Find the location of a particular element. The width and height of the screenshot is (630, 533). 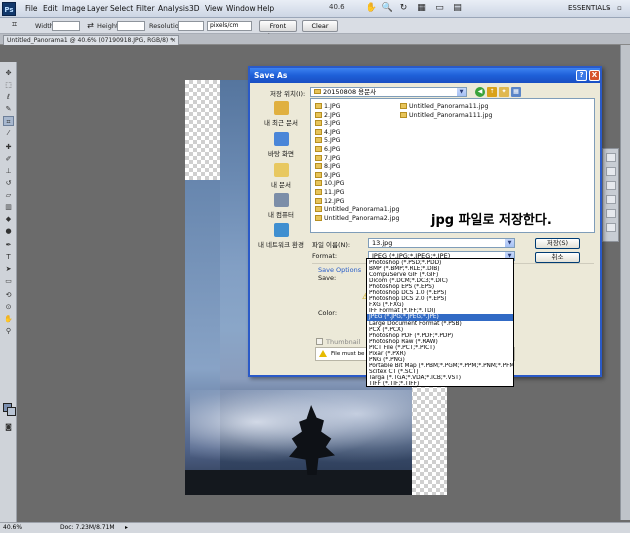

file-item: 6.JPG is located at coordinates (328, 149).